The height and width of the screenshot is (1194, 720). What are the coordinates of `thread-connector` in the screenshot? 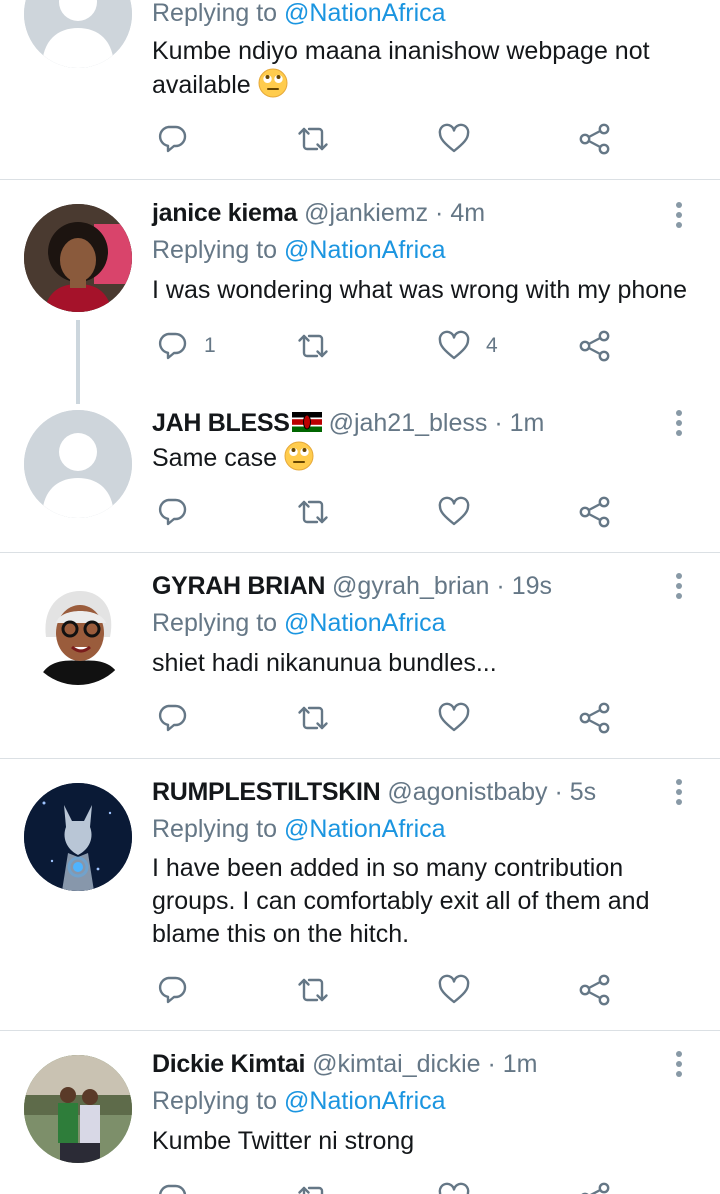 It's located at (78, 362).